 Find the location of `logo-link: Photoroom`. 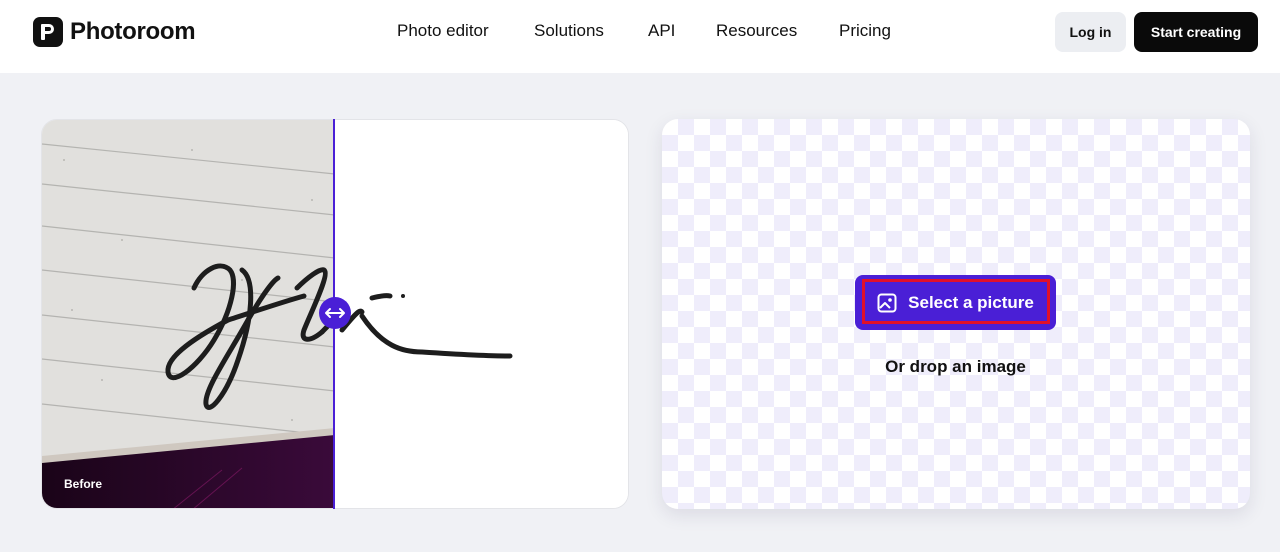

logo-link: Photoroom is located at coordinates (114, 32).